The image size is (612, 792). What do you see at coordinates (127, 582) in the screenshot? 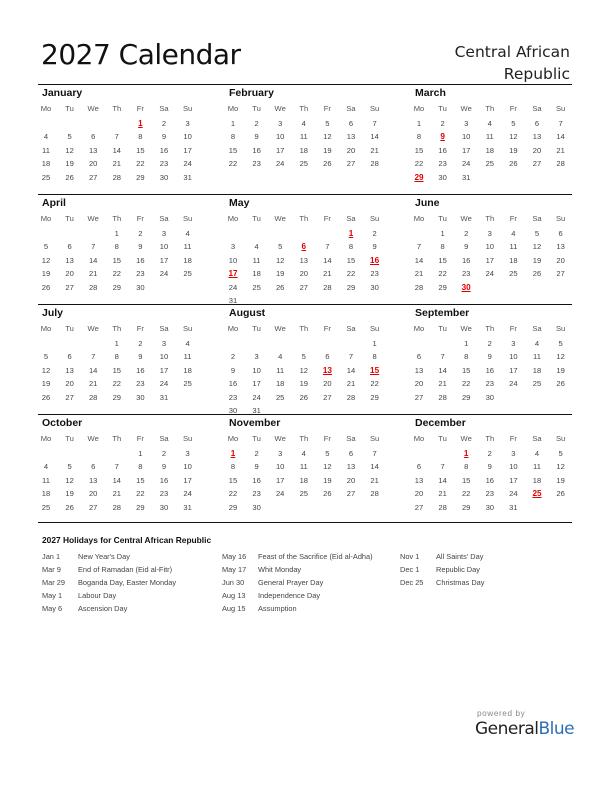
I see `holiday-name: Boganda Day, Easter Monday` at bounding box center [127, 582].